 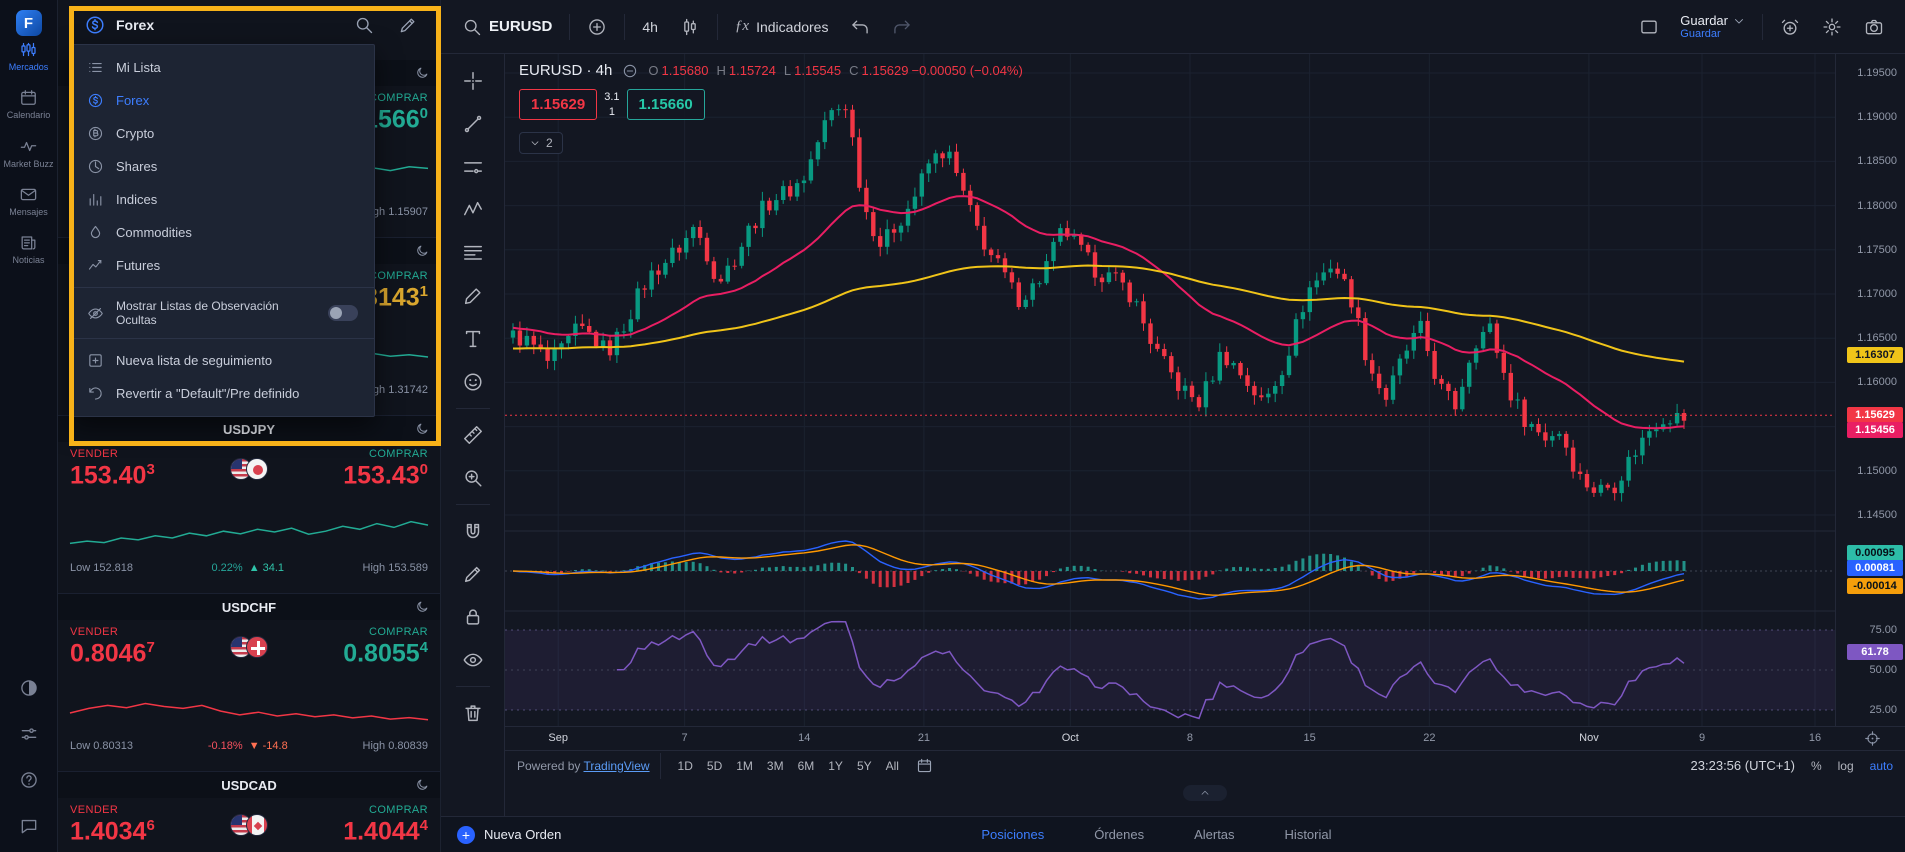 I want to click on expand-trade-panel-button, so click(x=1205, y=793).